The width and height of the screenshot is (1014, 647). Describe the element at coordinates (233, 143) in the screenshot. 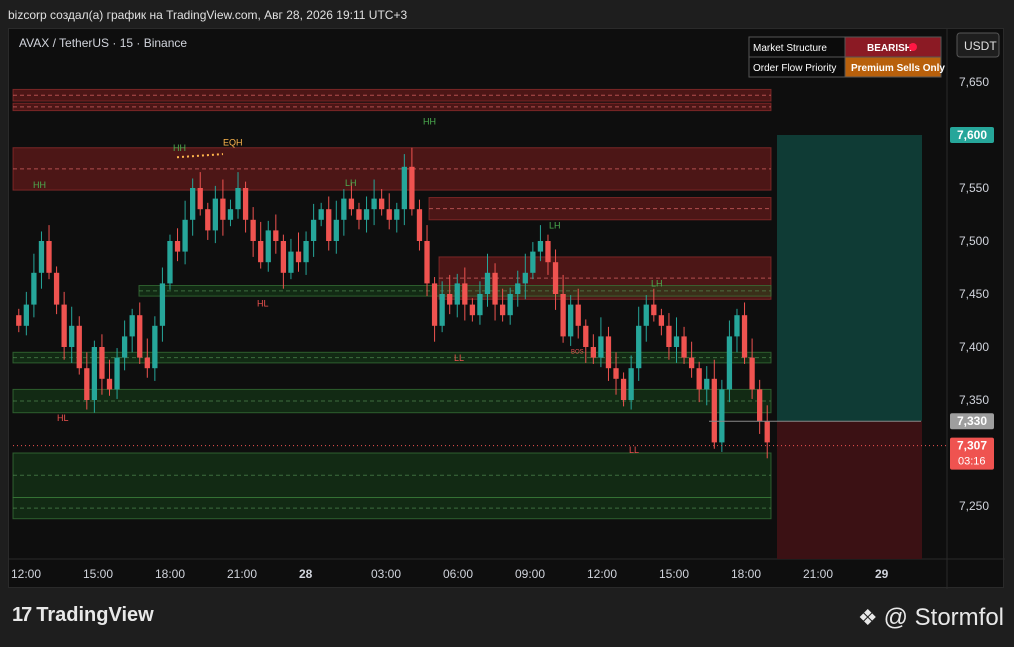

I see `structure-label: EQH` at that location.